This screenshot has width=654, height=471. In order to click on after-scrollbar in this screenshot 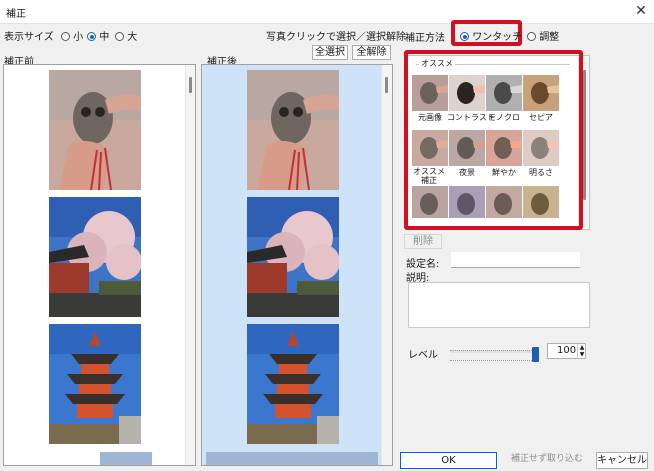, I will do `click(386, 265)`.